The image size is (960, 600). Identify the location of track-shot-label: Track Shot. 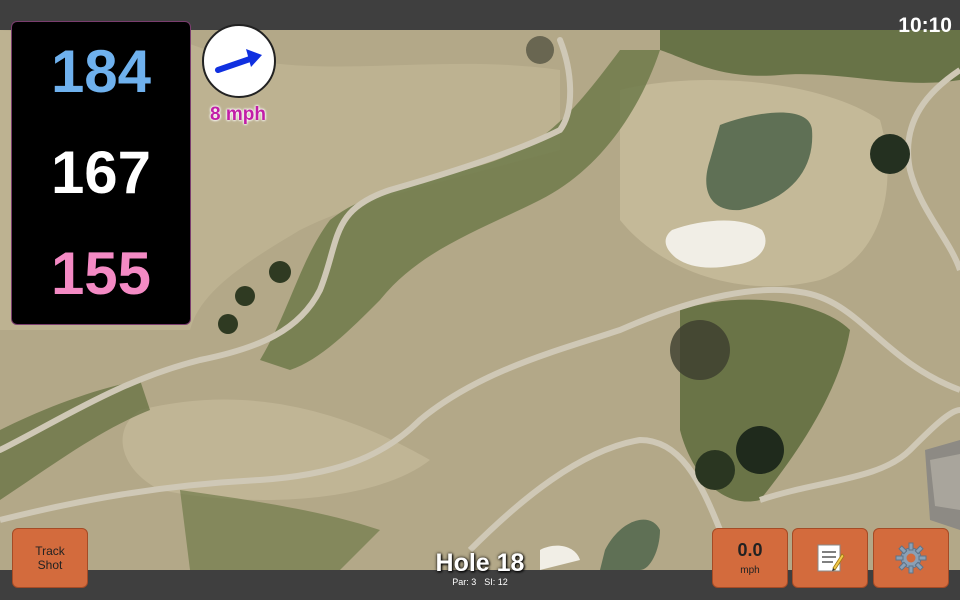
(50, 558).